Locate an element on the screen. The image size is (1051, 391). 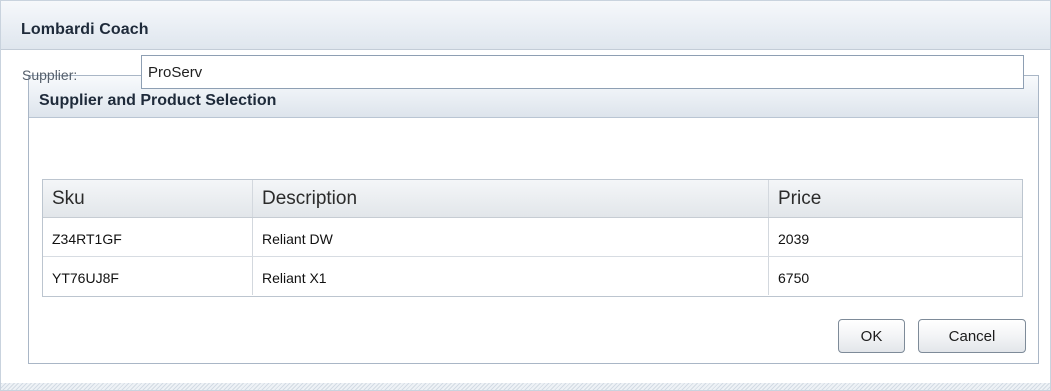
column-header-description: Description is located at coordinates (511, 198).